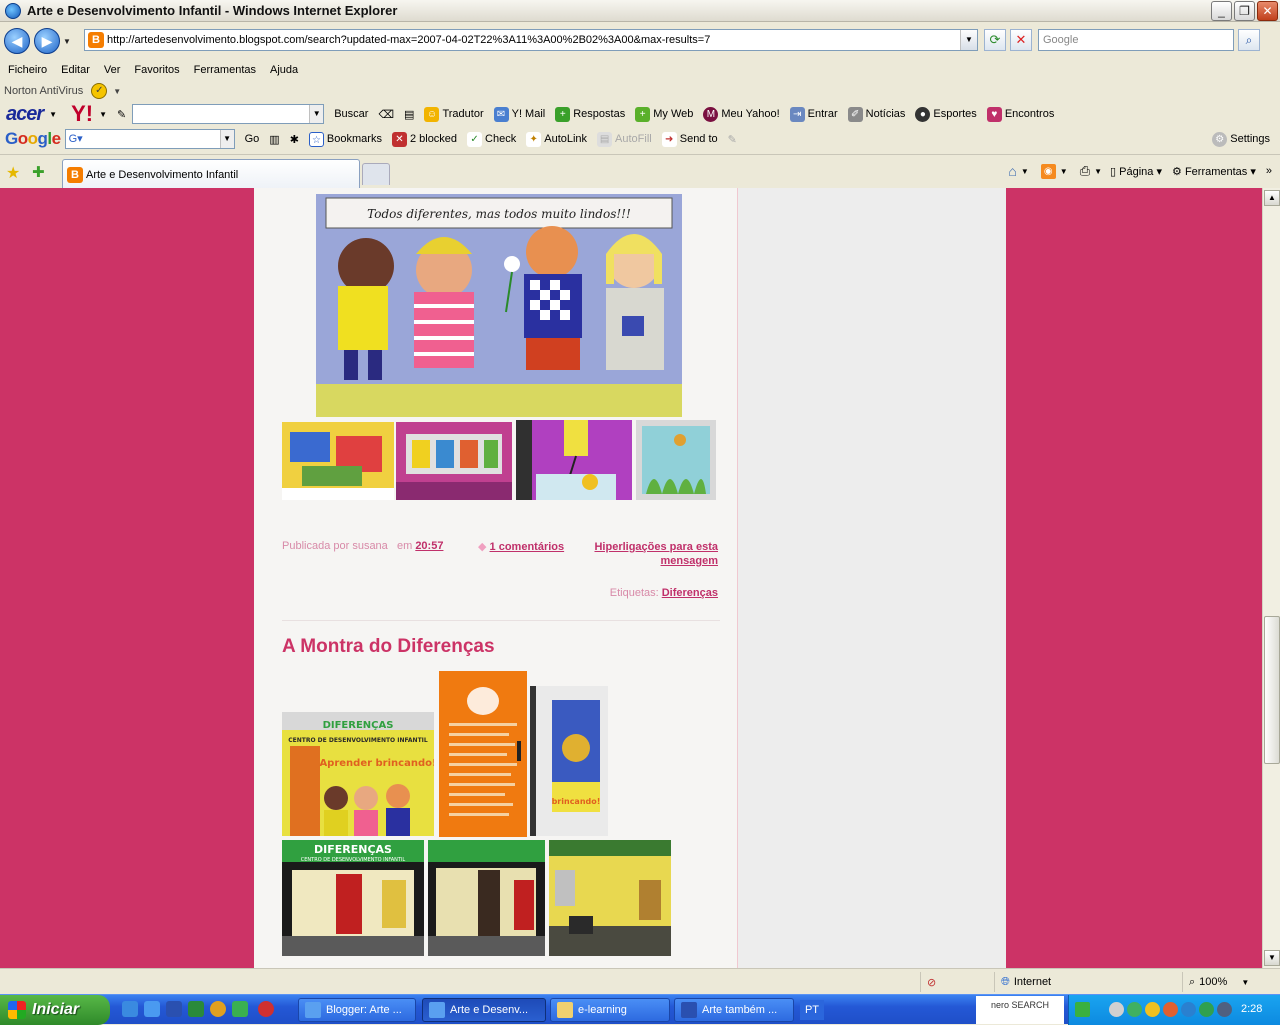 This screenshot has height=1025, width=1280. Describe the element at coordinates (228, 114) in the screenshot. I see `yahoo-search-input: ▼` at that location.